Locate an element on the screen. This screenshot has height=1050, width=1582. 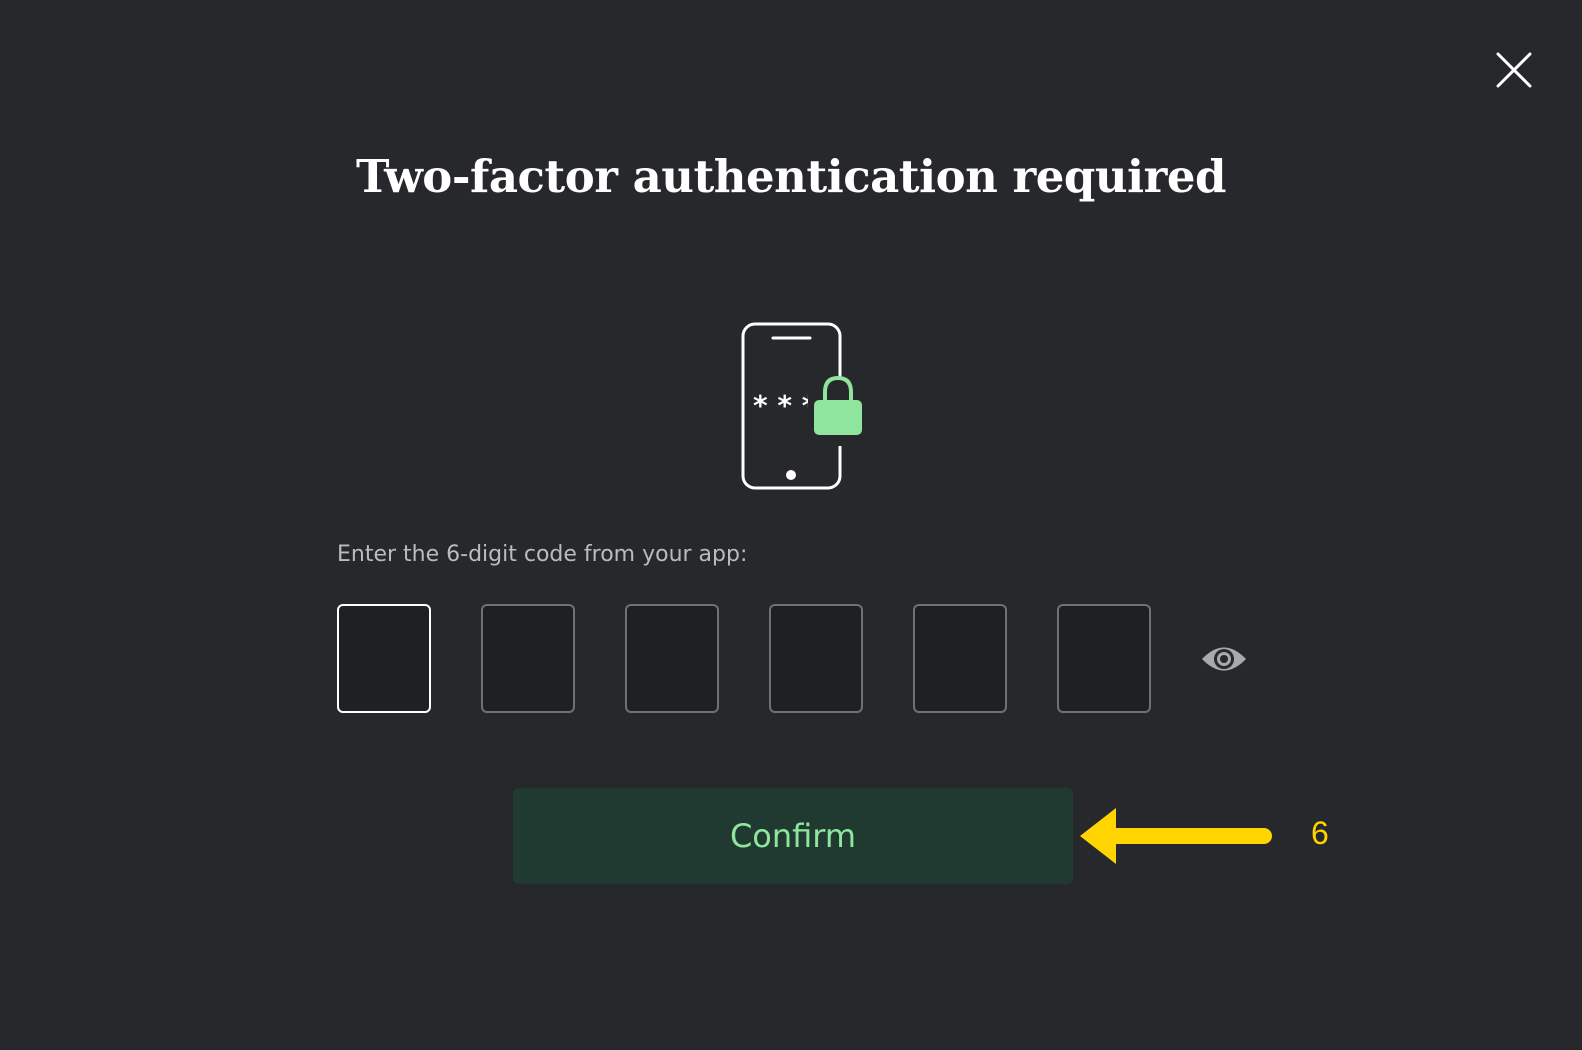
step-number-label: 6 is located at coordinates (1320, 833).